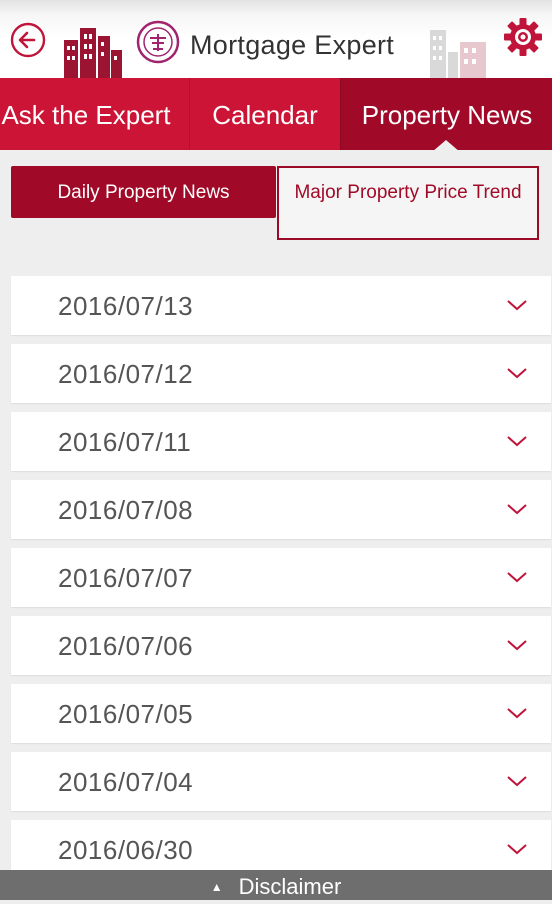  I want to click on caret-up-icon: ▲, so click(216, 887).